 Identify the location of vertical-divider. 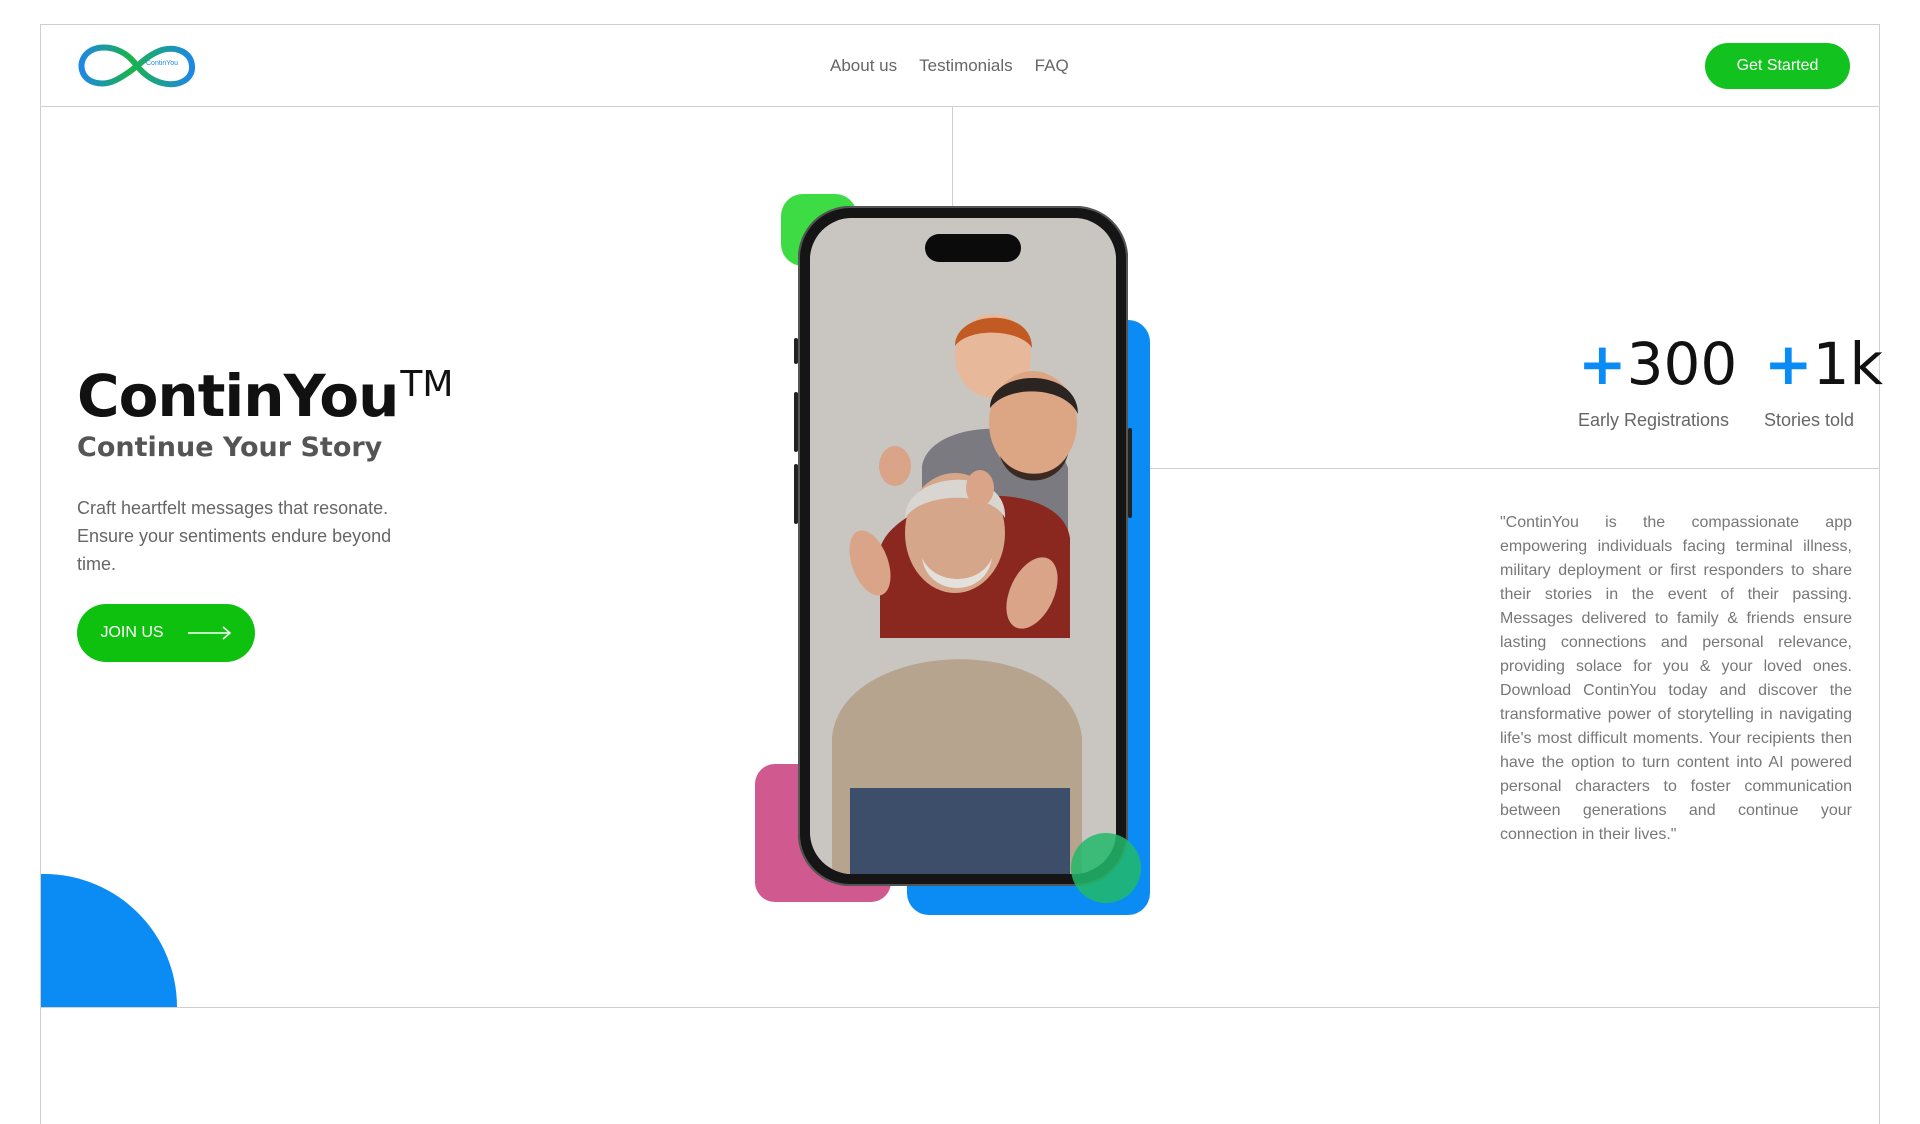
(952, 157).